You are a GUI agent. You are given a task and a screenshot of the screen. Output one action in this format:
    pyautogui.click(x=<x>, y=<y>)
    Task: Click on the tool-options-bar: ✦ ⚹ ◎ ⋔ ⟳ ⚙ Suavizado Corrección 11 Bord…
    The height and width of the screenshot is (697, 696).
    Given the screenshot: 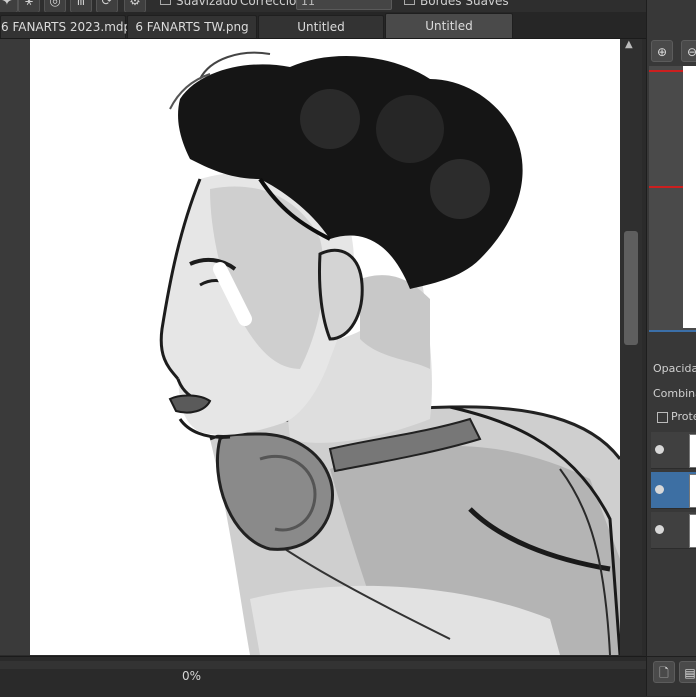 What is the action you would take?
    pyautogui.click(x=348, y=6)
    